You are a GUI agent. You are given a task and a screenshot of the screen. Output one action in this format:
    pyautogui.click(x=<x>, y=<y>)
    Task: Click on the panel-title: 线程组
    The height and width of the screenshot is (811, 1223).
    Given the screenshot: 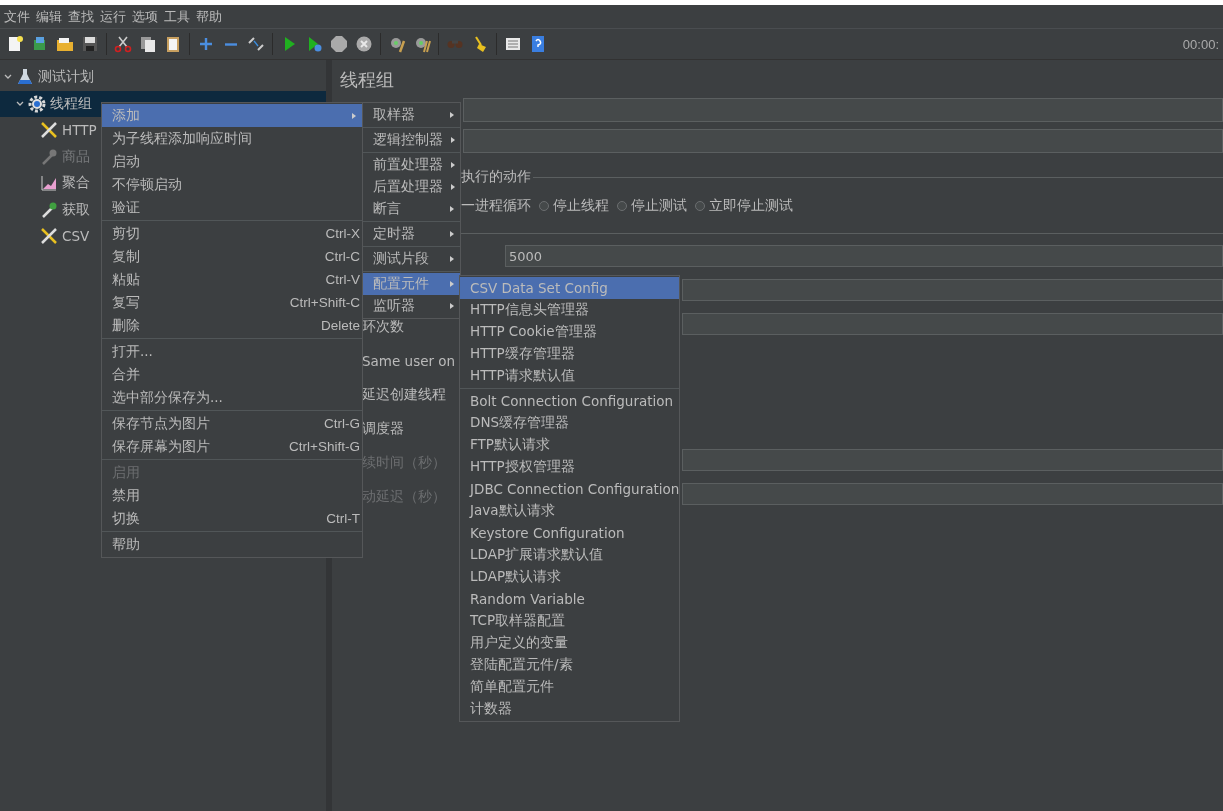 What is the action you would take?
    pyautogui.click(x=367, y=80)
    